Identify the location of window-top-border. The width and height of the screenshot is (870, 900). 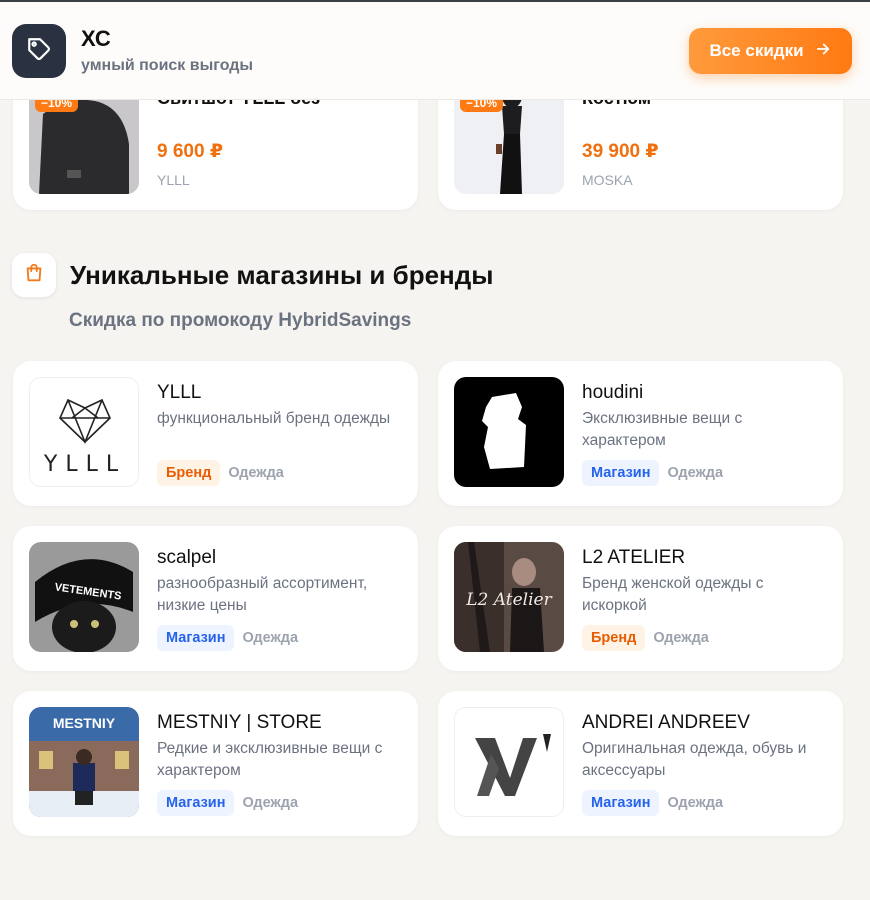
(435, 1).